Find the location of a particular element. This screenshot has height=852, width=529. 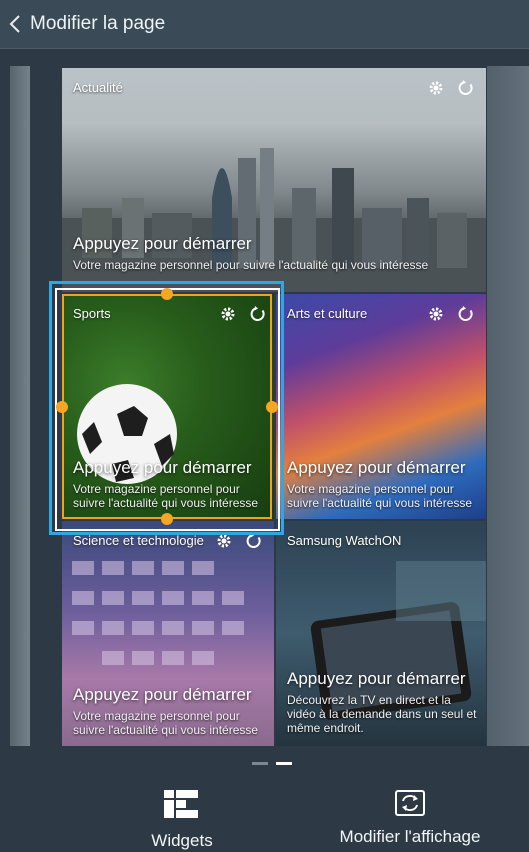

chevron-left-icon is located at coordinates (14, 24).